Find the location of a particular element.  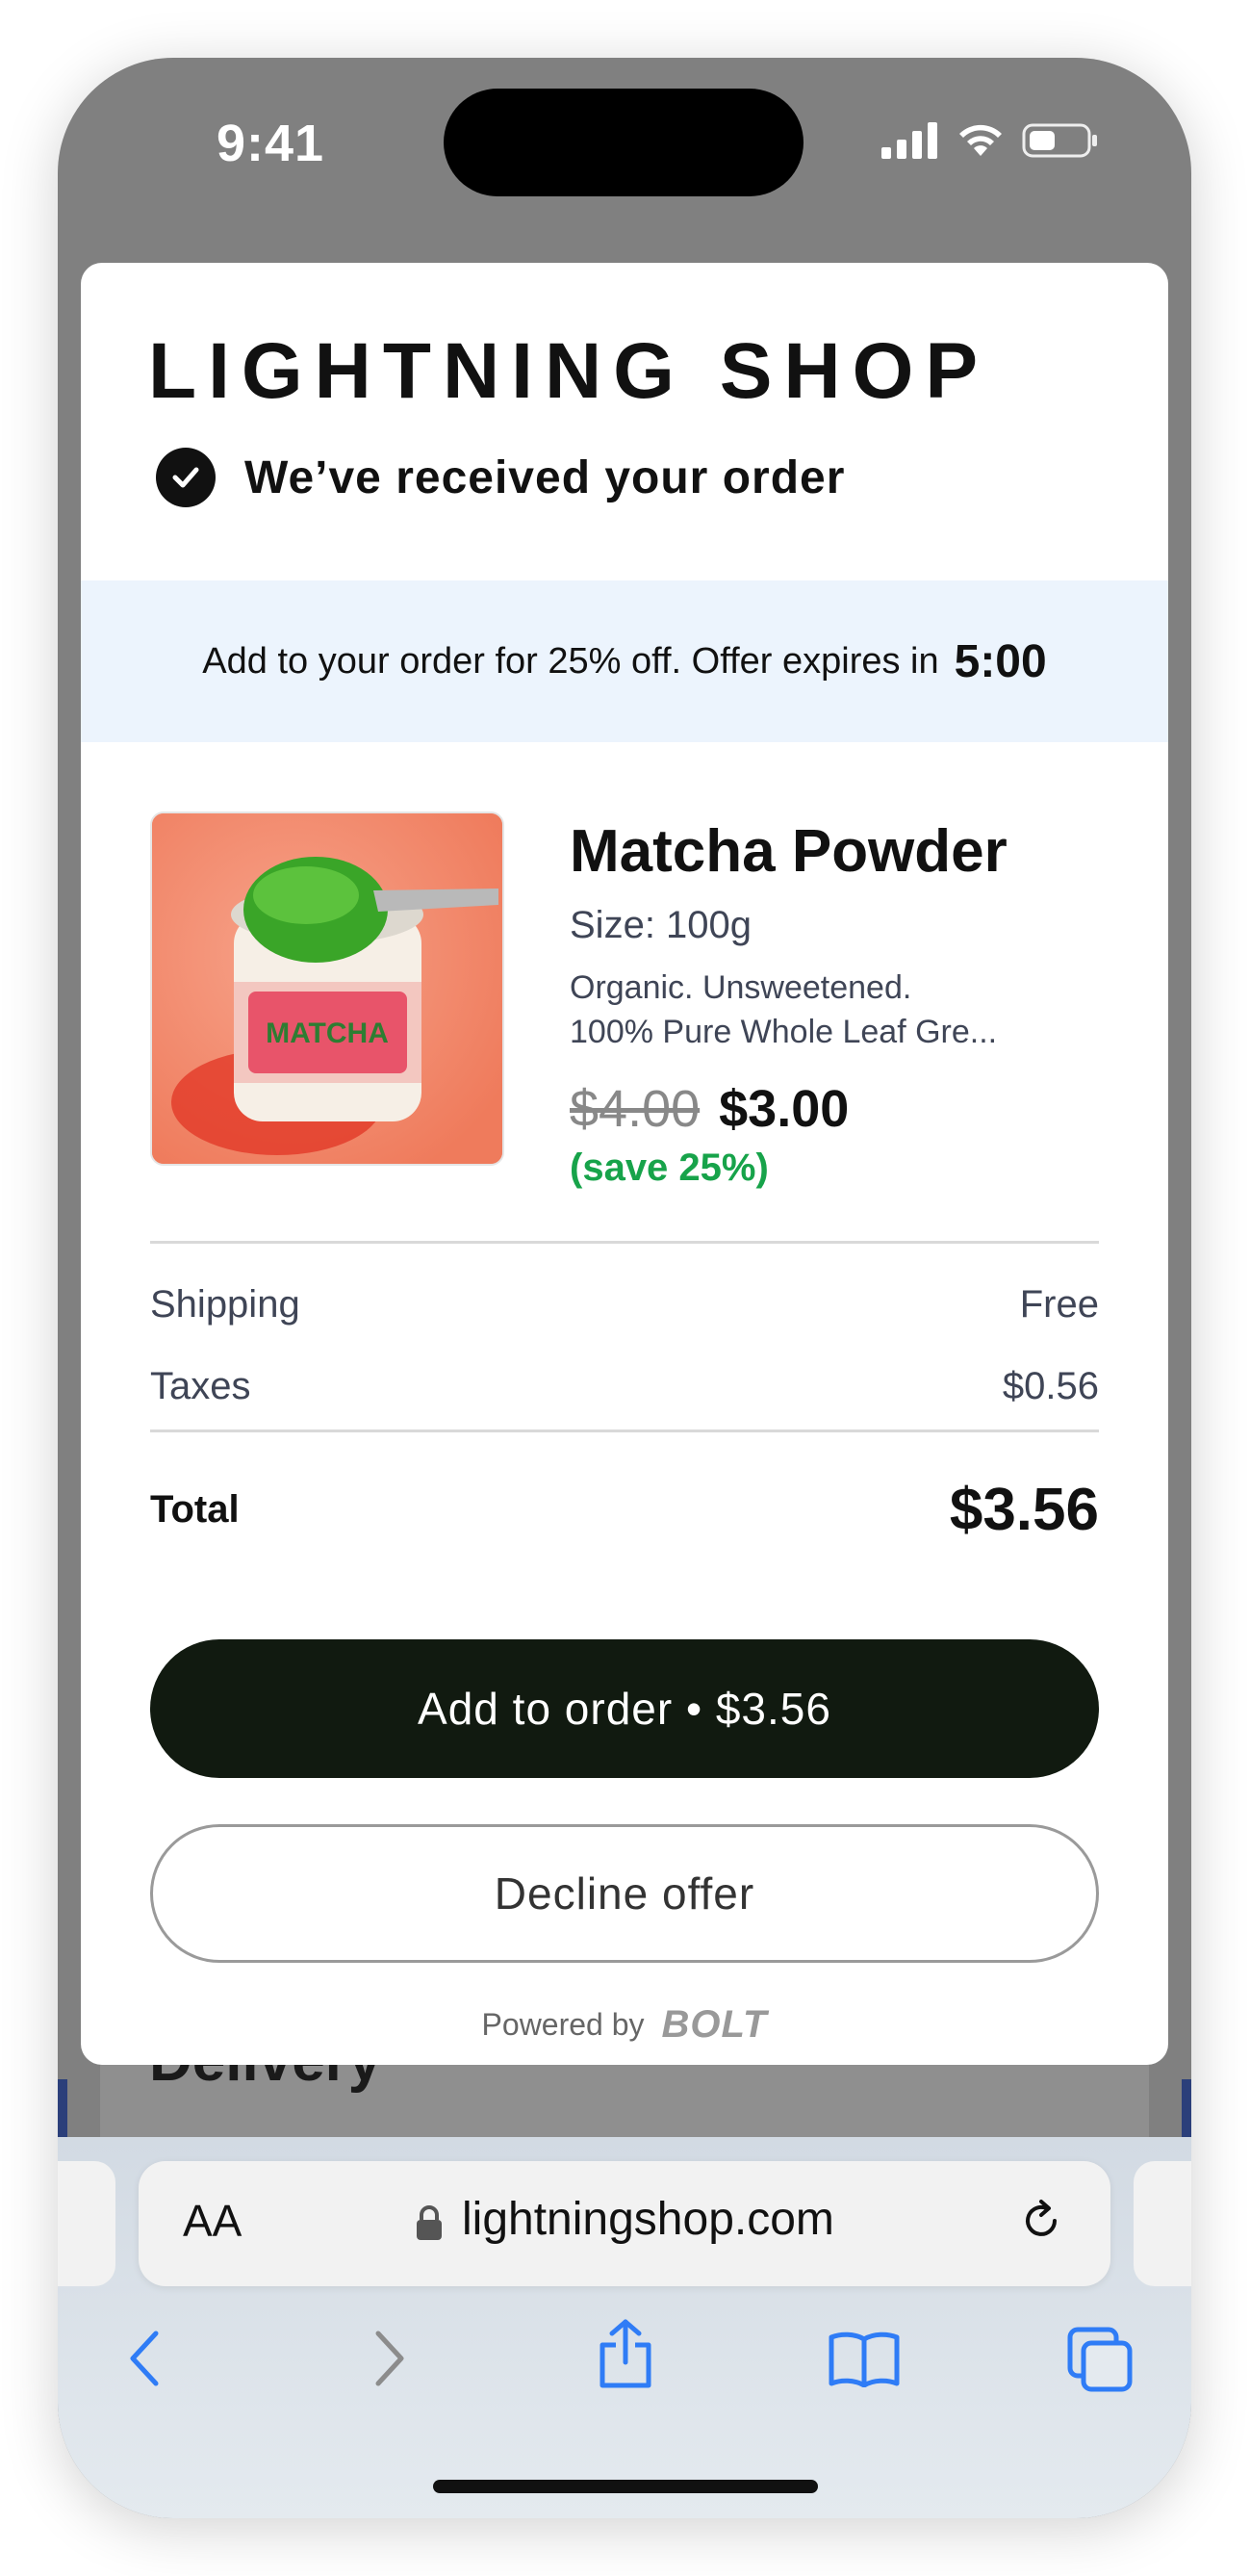

status-icons is located at coordinates (990, 141).